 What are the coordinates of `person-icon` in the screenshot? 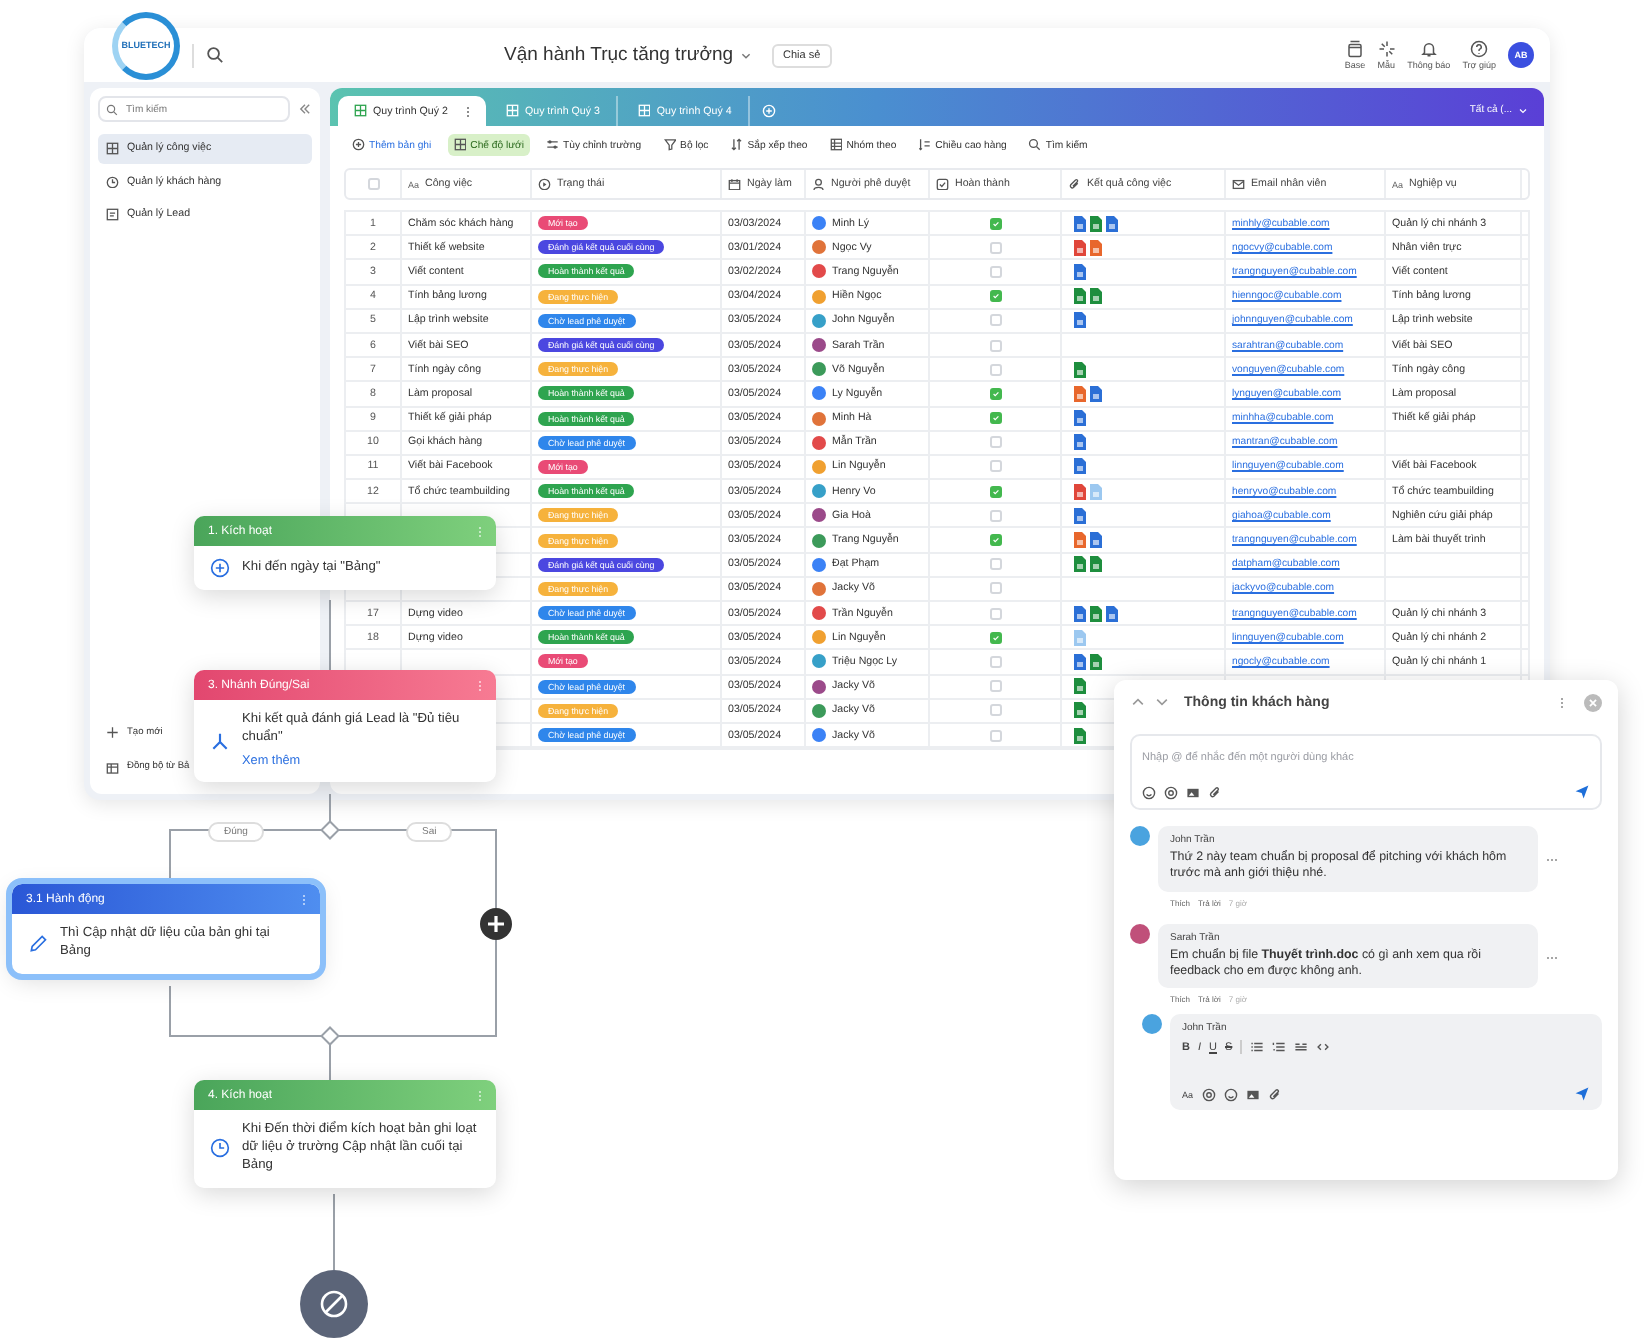 It's located at (818, 184).